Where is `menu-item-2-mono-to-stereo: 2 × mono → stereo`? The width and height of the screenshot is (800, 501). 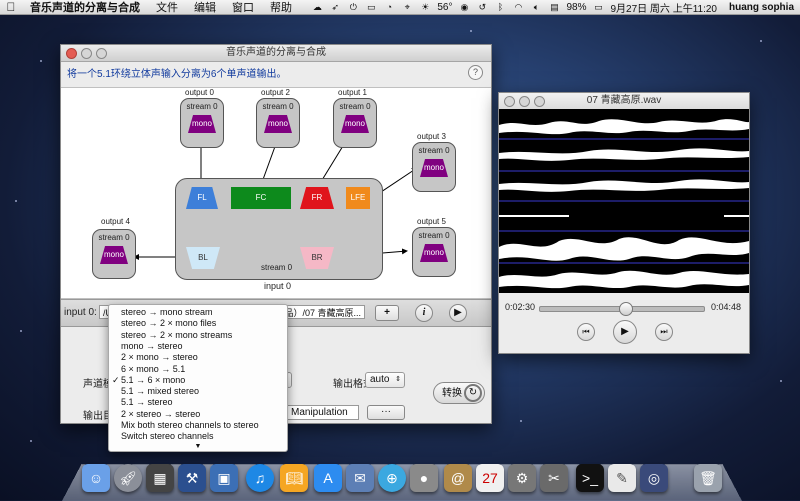
menu-item-2-mono-to-stereo: 2 × mono → stereo is located at coordinates (198, 357).